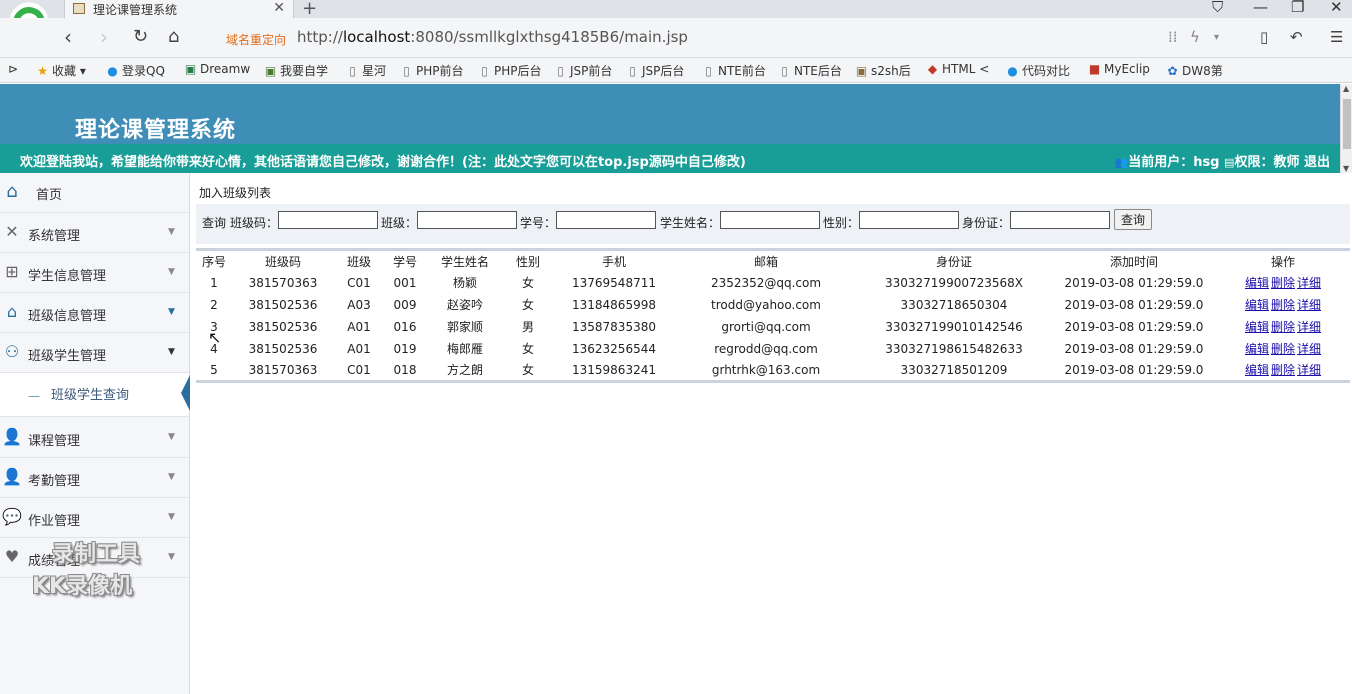  I want to click on bookmark-item: ▯ JSP前台, so click(583, 70).